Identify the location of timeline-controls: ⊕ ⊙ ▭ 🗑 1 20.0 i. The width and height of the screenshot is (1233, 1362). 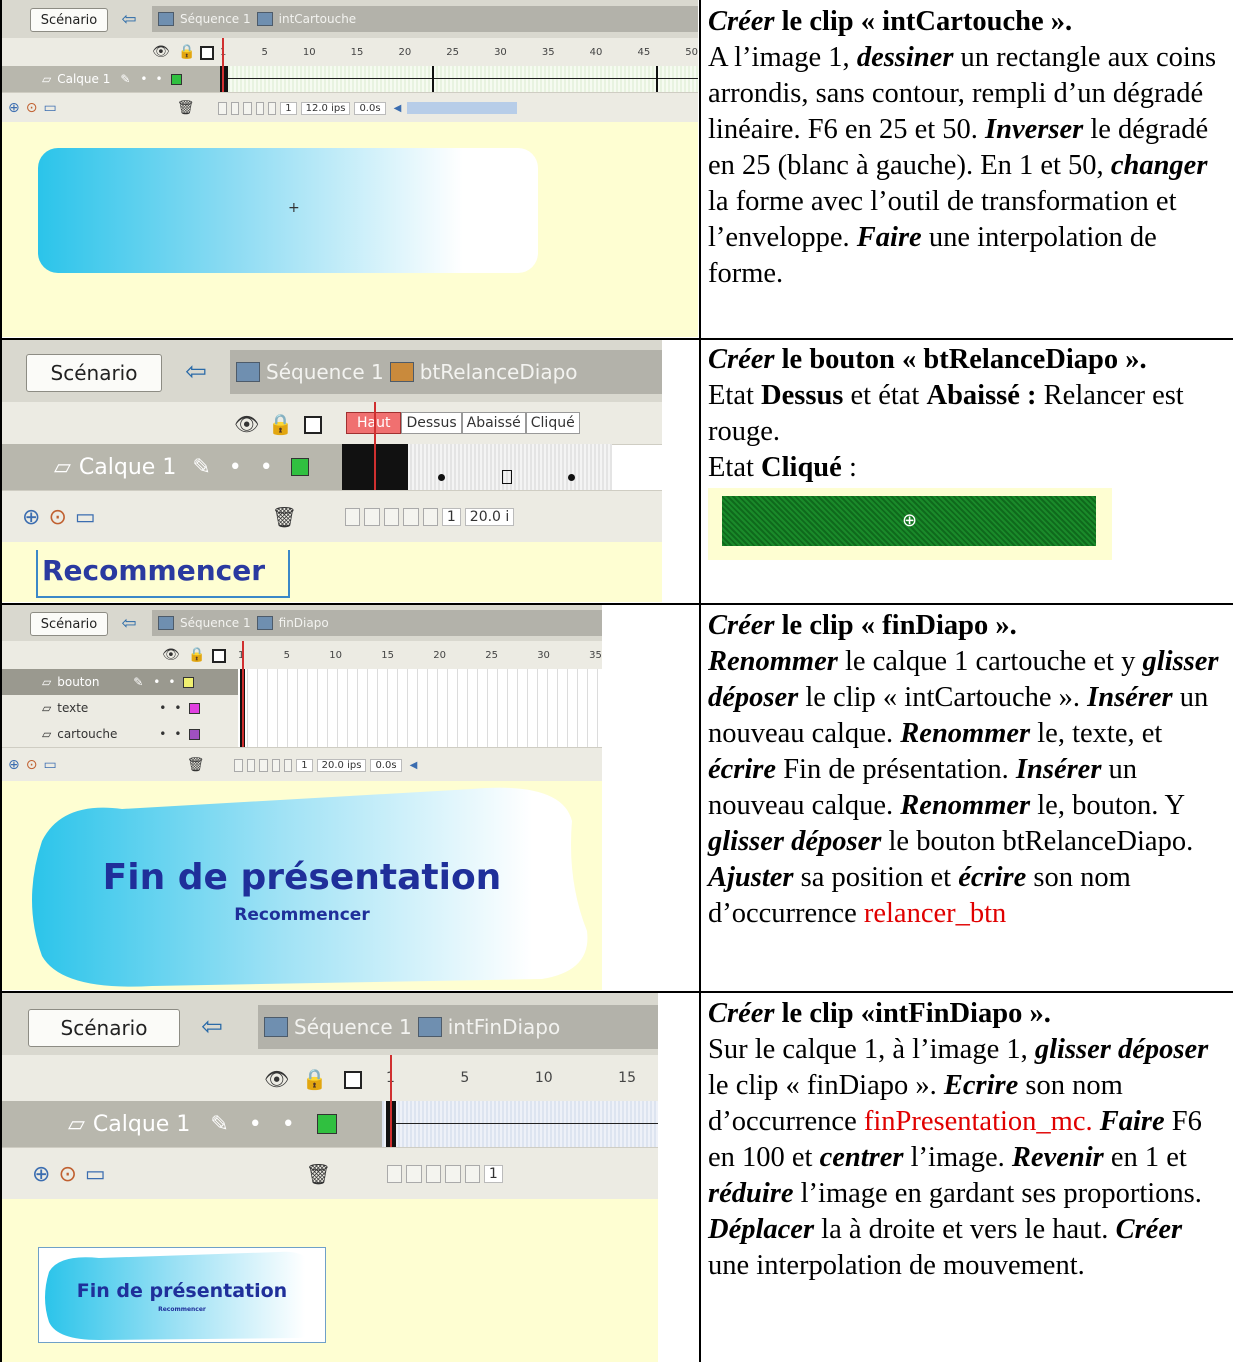
(332, 516).